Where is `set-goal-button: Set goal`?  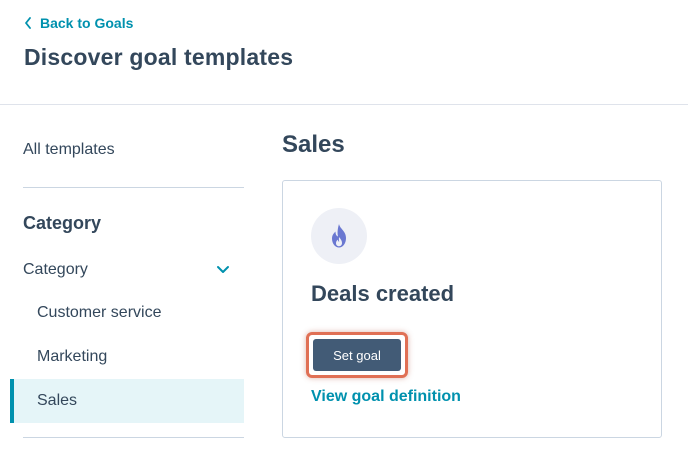
set-goal-button: Set goal is located at coordinates (357, 355).